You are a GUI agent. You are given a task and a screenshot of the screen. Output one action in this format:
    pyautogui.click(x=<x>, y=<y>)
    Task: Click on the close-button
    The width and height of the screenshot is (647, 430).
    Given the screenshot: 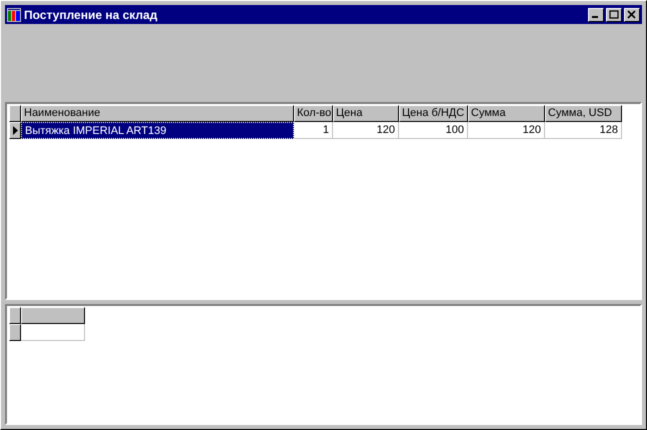 What is the action you would take?
    pyautogui.click(x=632, y=15)
    